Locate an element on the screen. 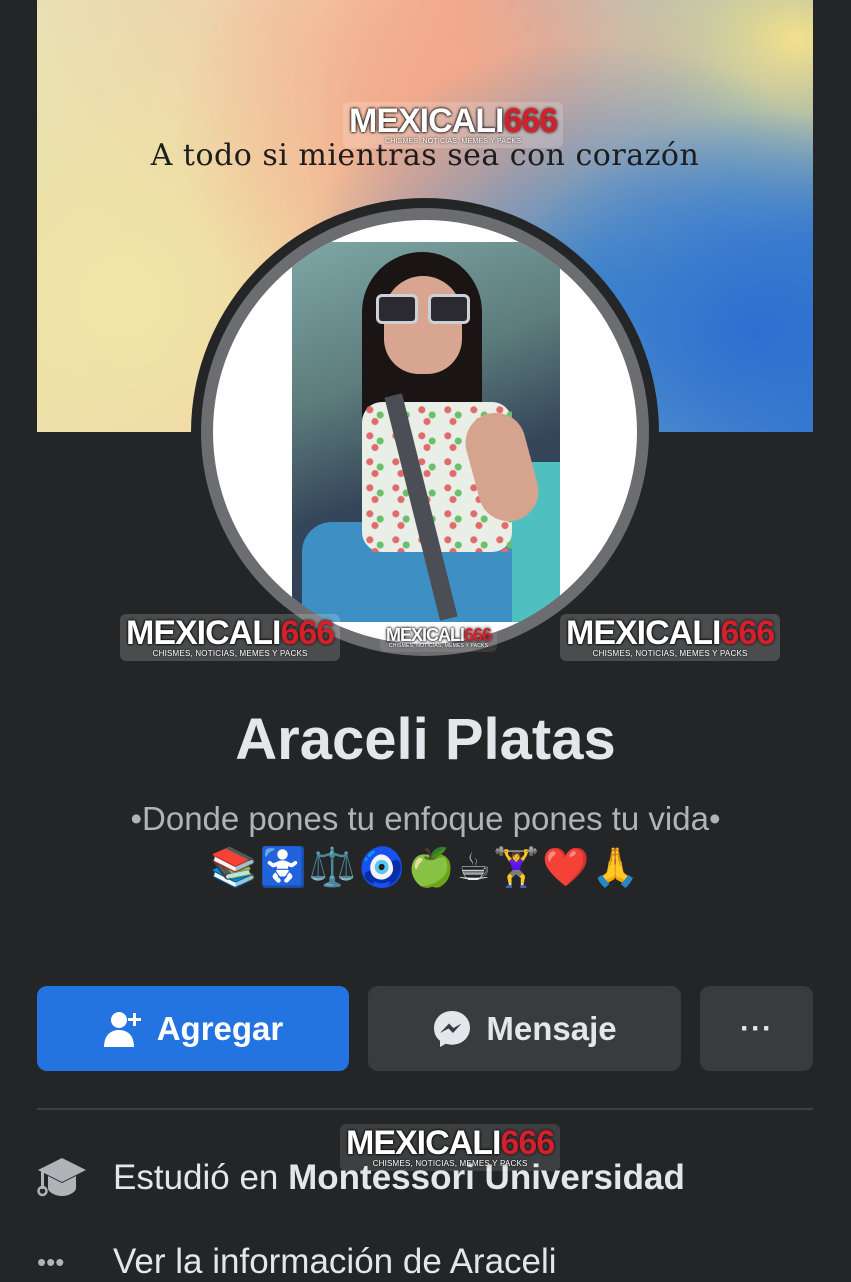 This screenshot has height=1282, width=851. see-info-row: ••• Ver la información de Araceli is located at coordinates (425, 1262).